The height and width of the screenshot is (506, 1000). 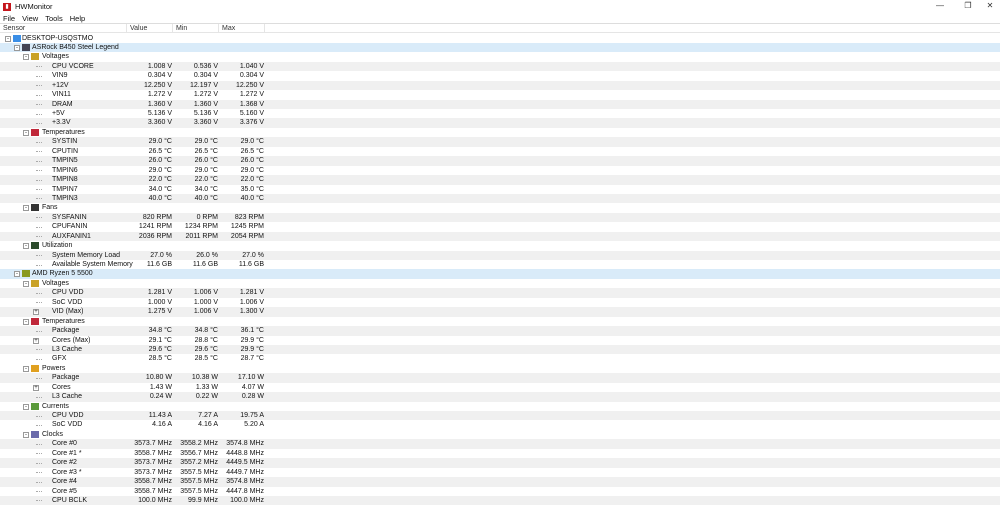 I want to click on sensor-row: TMPIN5 26.0 °C 26.0 °C 26.0 °C, so click(x=500, y=161).